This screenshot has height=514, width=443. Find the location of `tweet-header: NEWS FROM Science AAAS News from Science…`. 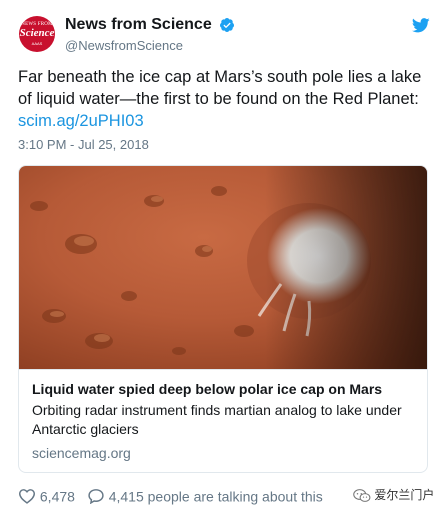

tweet-header: NEWS FROM Science AAAS News from Science… is located at coordinates (224, 36).